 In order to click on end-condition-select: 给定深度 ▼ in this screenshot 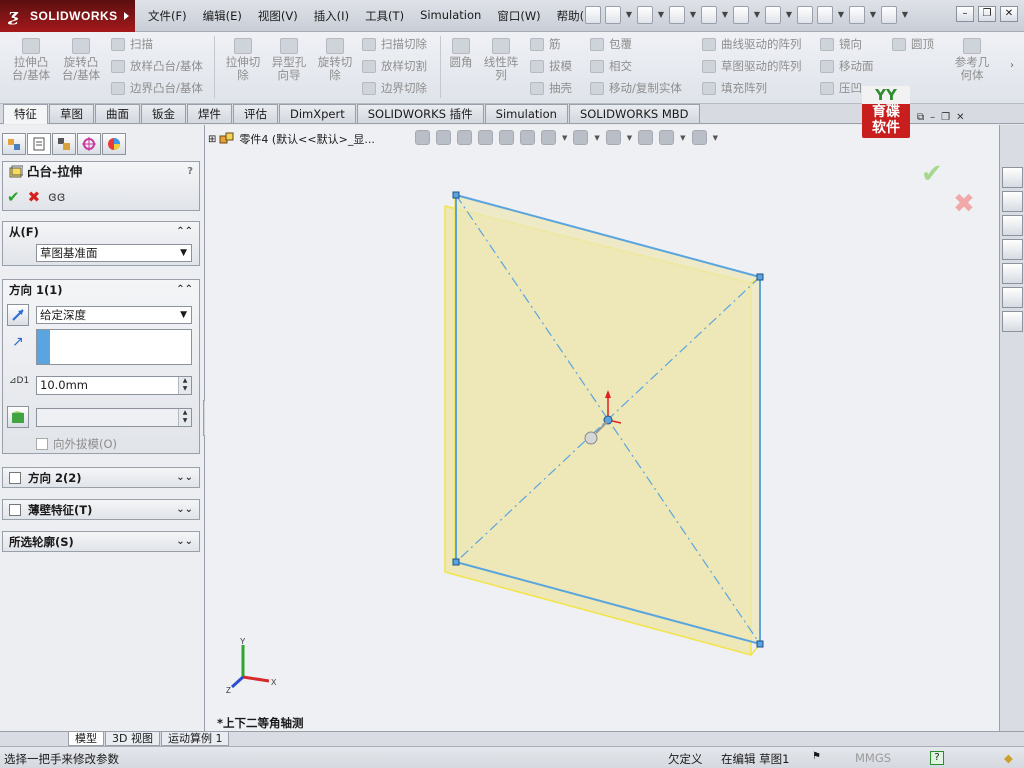, I will do `click(114, 315)`.